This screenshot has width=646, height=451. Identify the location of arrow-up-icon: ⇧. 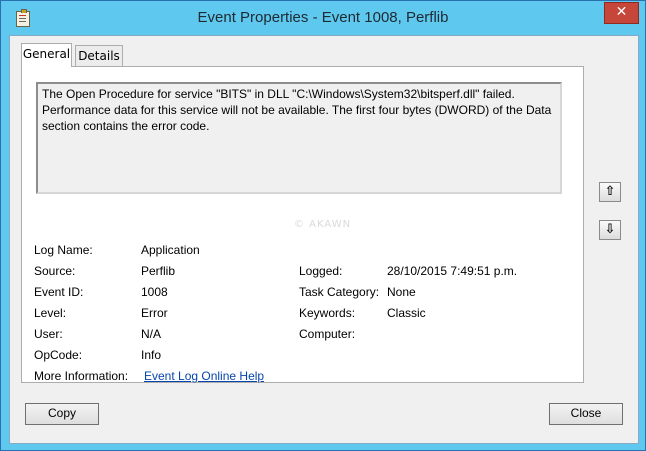
(610, 191).